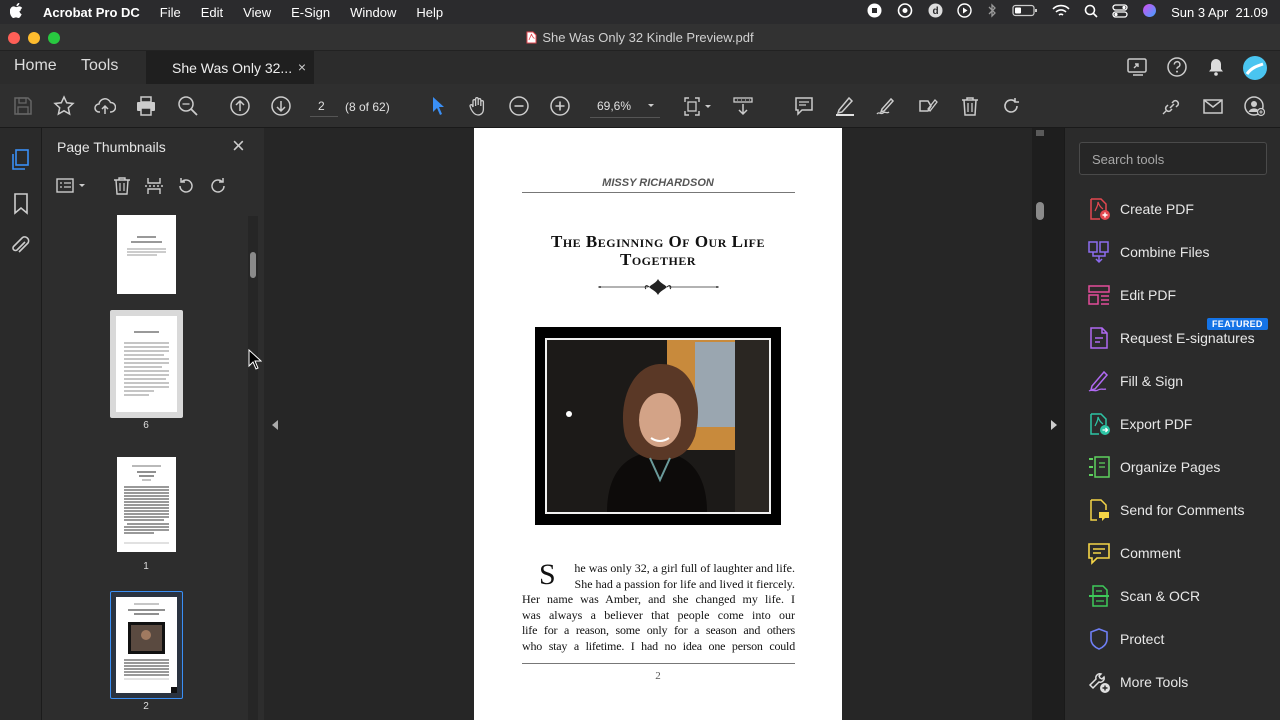  I want to click on page-thumbnail-frame-selected, so click(146, 645).